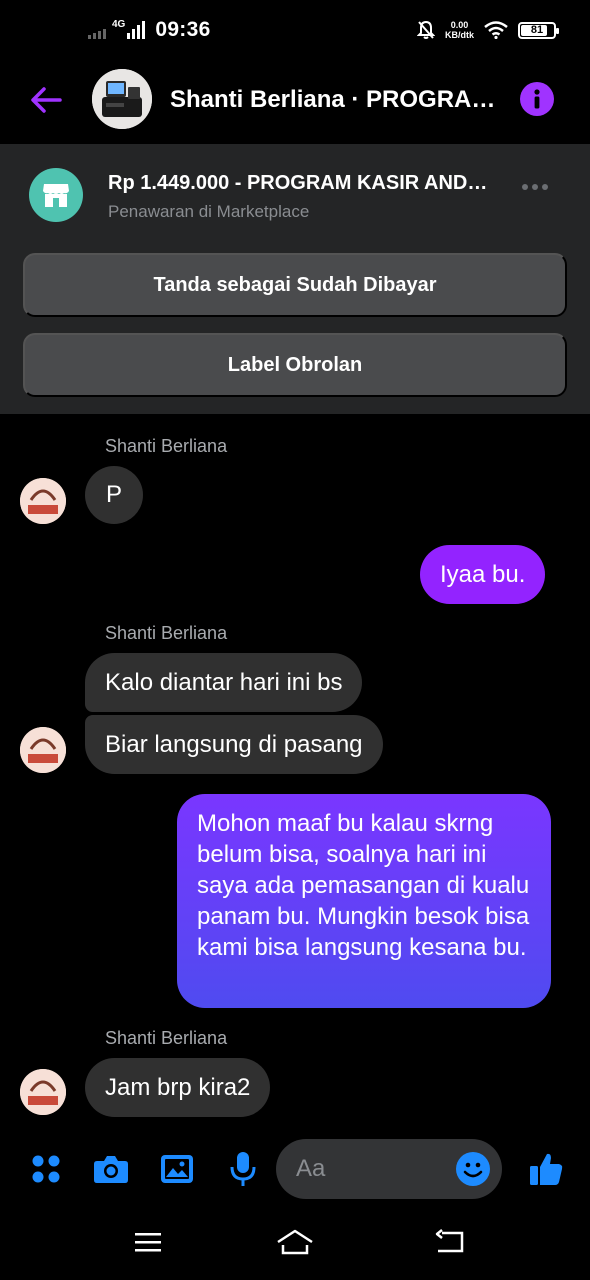 This screenshot has width=590, height=1280. Describe the element at coordinates (371, 1169) in the screenshot. I see `message-input` at that location.